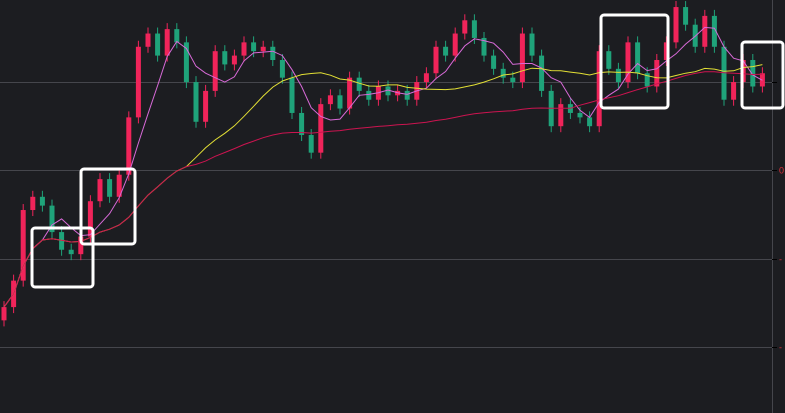 This screenshot has width=785, height=413. Describe the element at coordinates (781, 171) in the screenshot. I see `y-tick-label: 0` at that location.